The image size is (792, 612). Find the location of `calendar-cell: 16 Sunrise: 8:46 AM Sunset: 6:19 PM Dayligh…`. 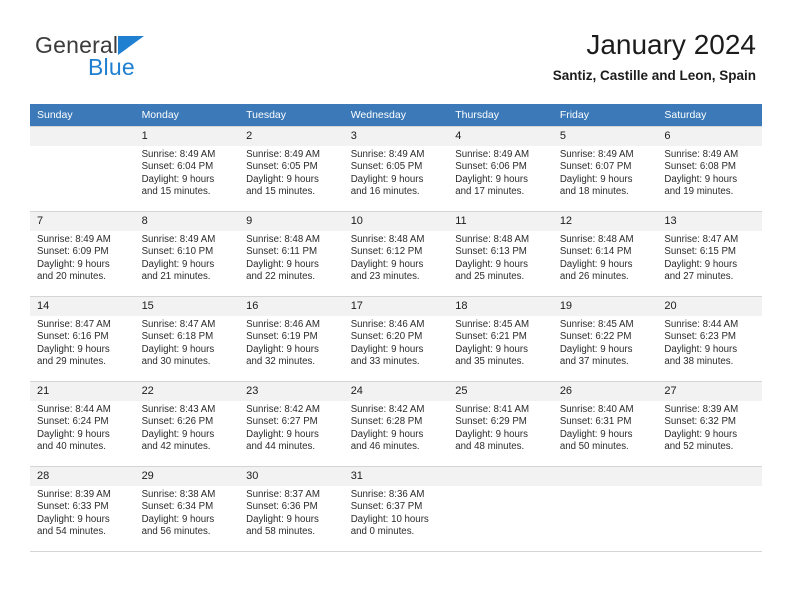

calendar-cell: 16 Sunrise: 8:46 AM Sunset: 6:19 PM Dayligh… is located at coordinates (291, 339).